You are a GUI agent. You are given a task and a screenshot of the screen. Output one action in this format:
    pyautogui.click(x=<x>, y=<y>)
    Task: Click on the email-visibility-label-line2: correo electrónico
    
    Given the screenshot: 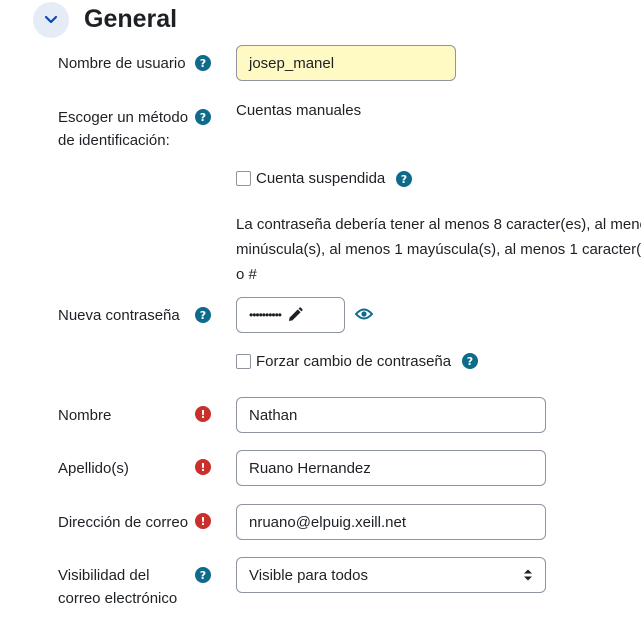 What is the action you would take?
    pyautogui.click(x=118, y=598)
    